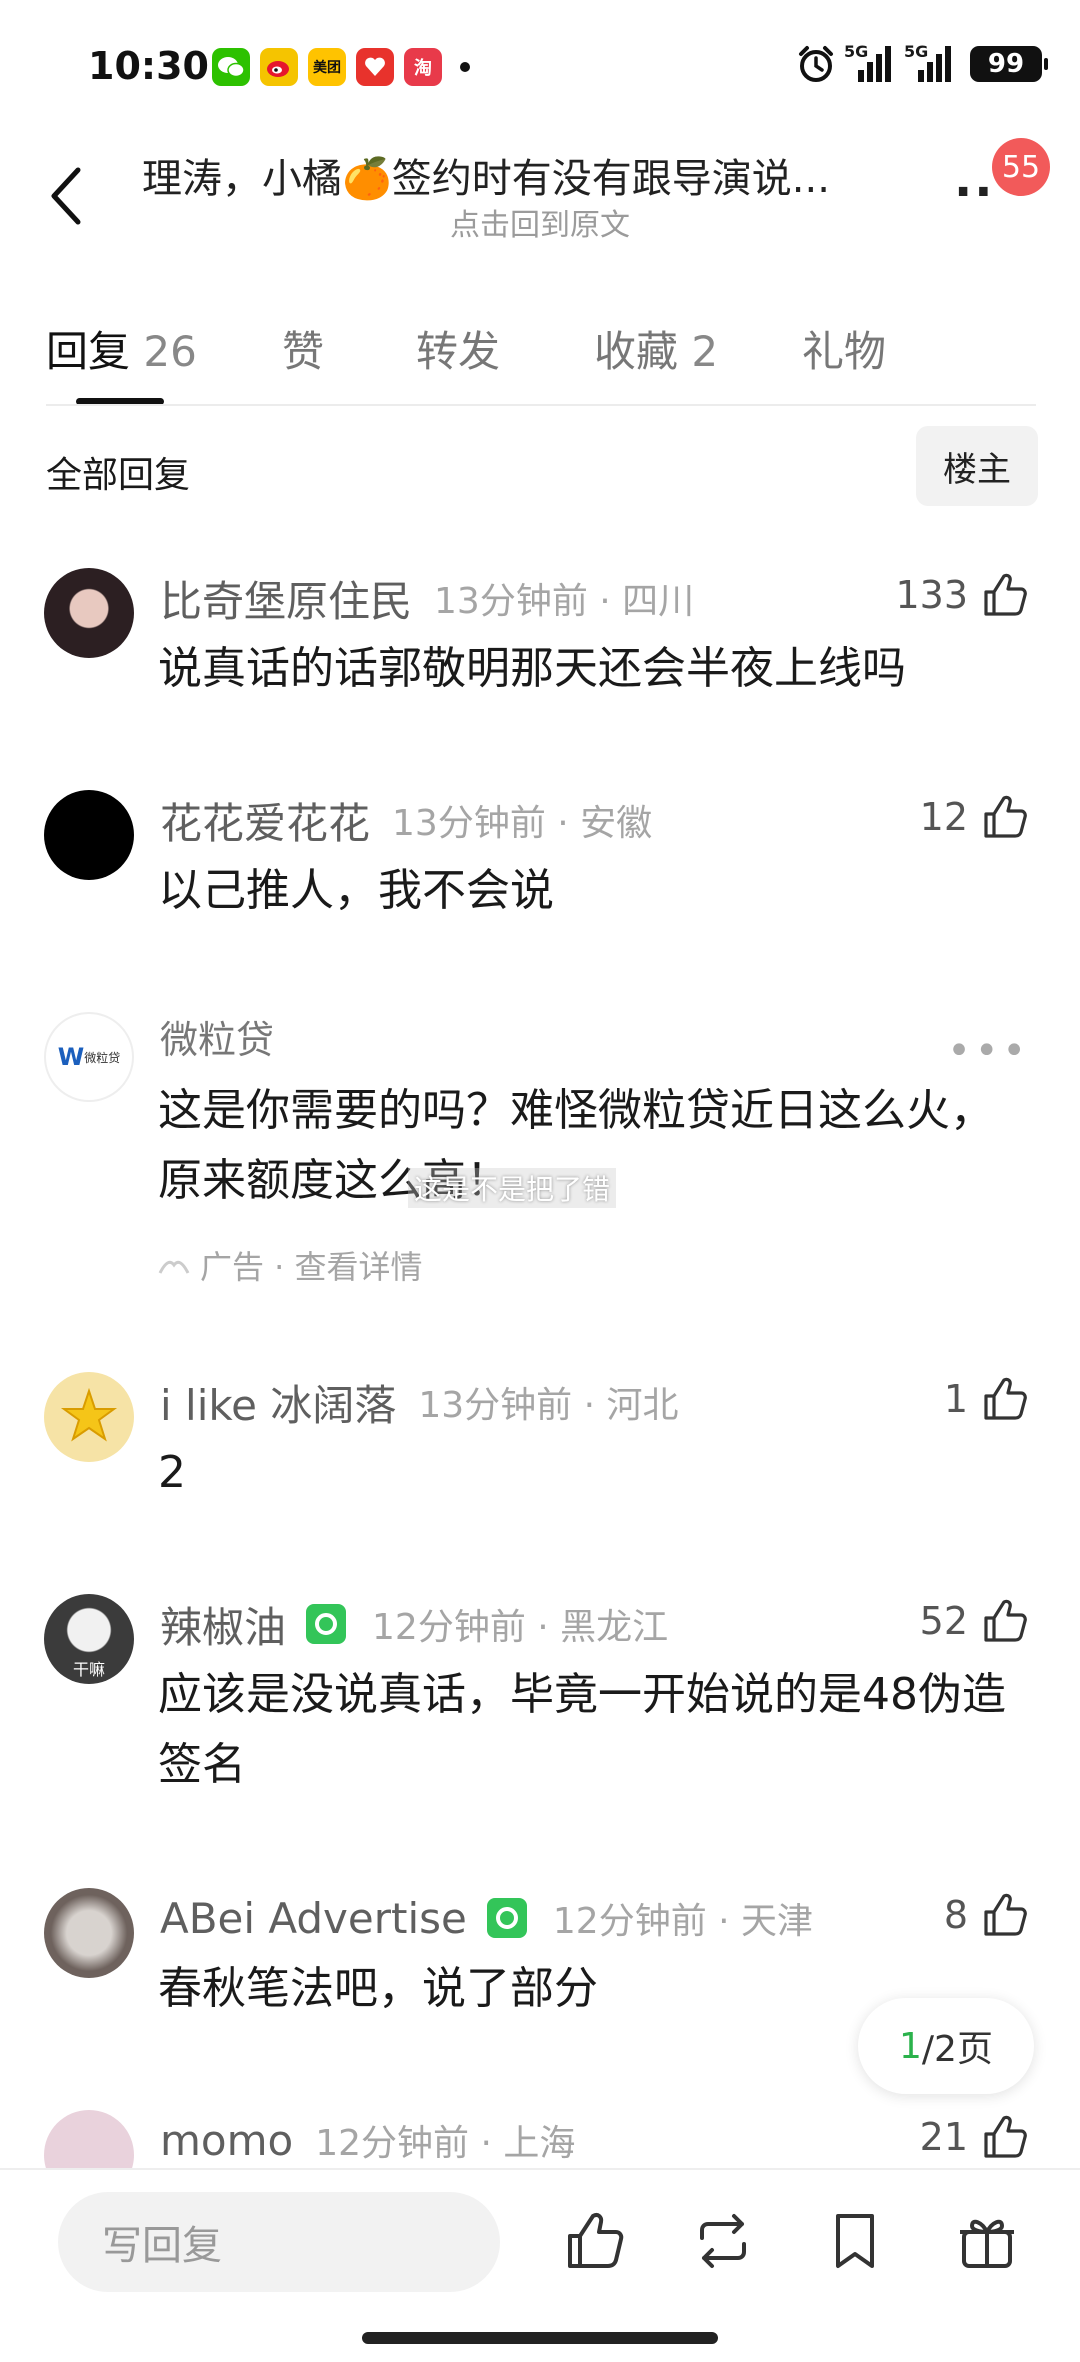 The image size is (1080, 2362). I want to click on tabs-divider, so click(541, 405).